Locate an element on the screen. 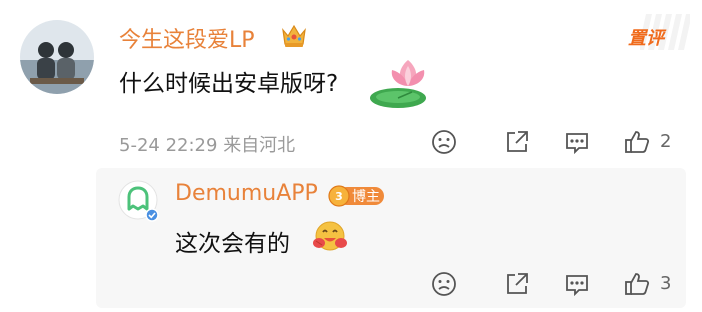 The height and width of the screenshot is (312, 702). like-count: 2 is located at coordinates (666, 141).